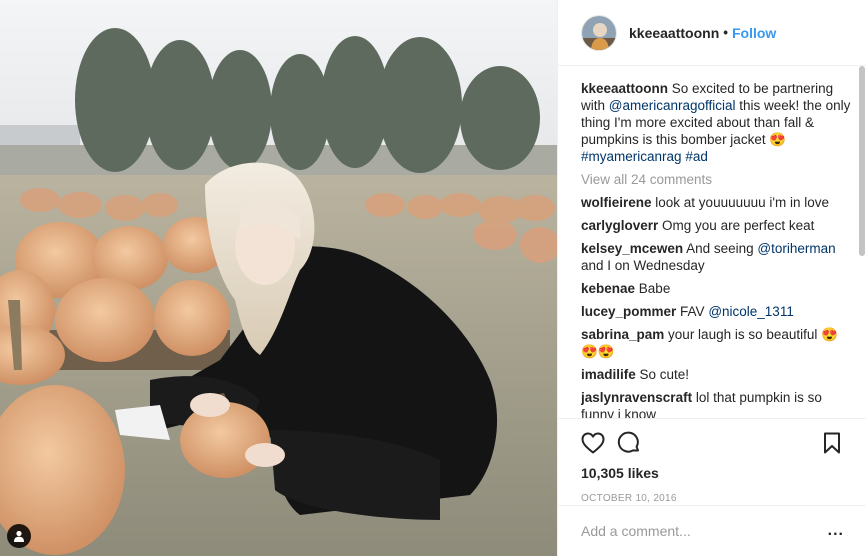 The width and height of the screenshot is (866, 556). I want to click on caption-emoji: 😍, so click(778, 139).